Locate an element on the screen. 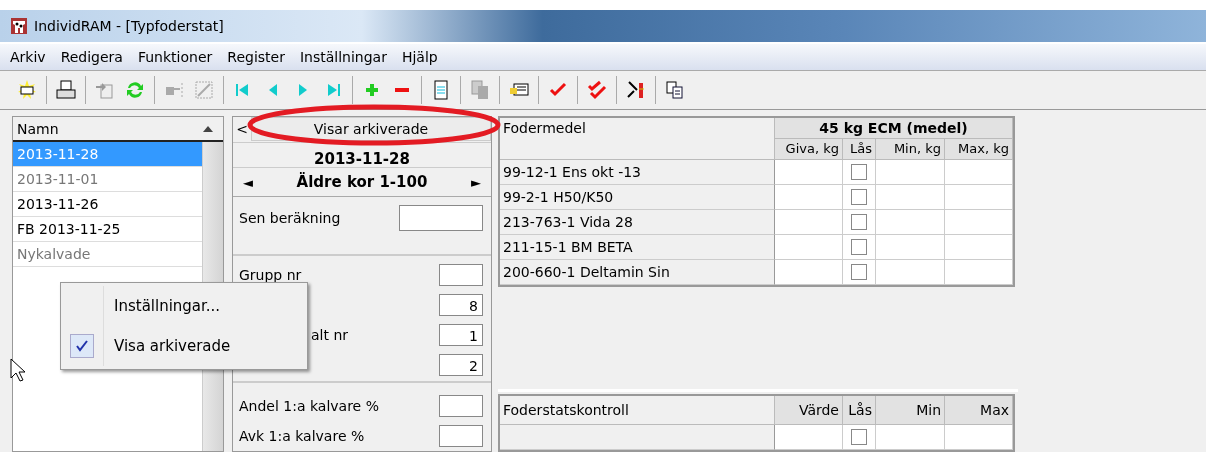  table-cell: 200-660-1 Deltamin Sin is located at coordinates (637, 272).